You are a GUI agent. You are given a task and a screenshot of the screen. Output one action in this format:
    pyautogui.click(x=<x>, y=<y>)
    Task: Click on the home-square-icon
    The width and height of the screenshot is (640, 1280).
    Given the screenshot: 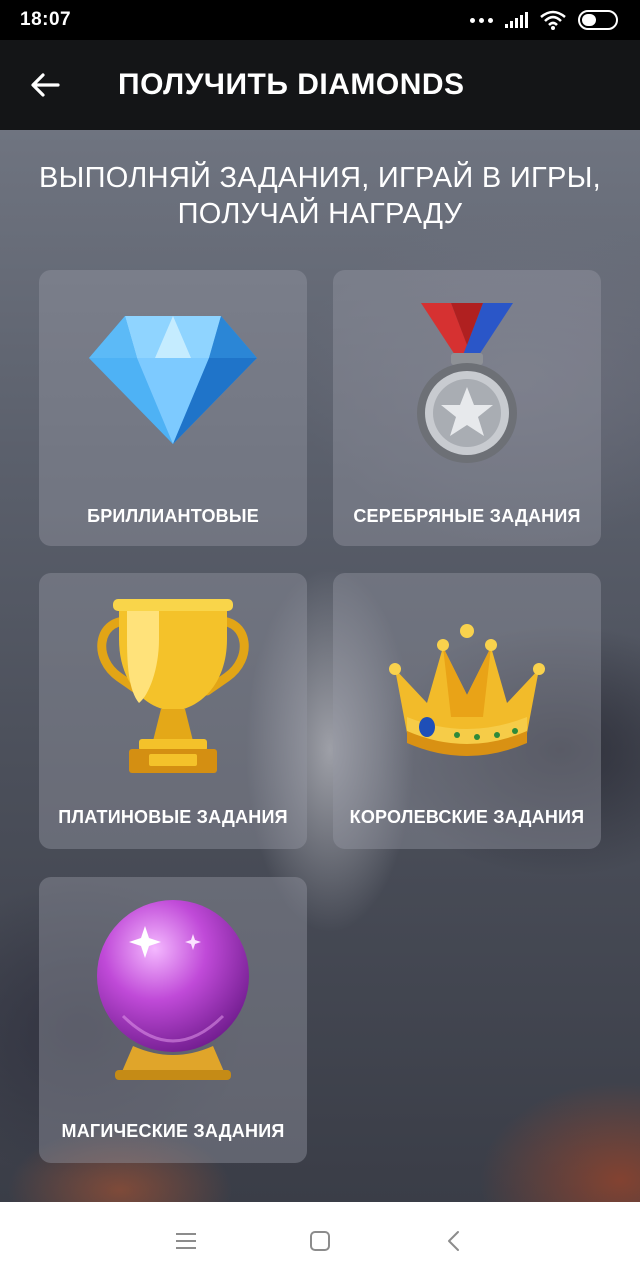 What is the action you would take?
    pyautogui.click(x=320, y=1241)
    